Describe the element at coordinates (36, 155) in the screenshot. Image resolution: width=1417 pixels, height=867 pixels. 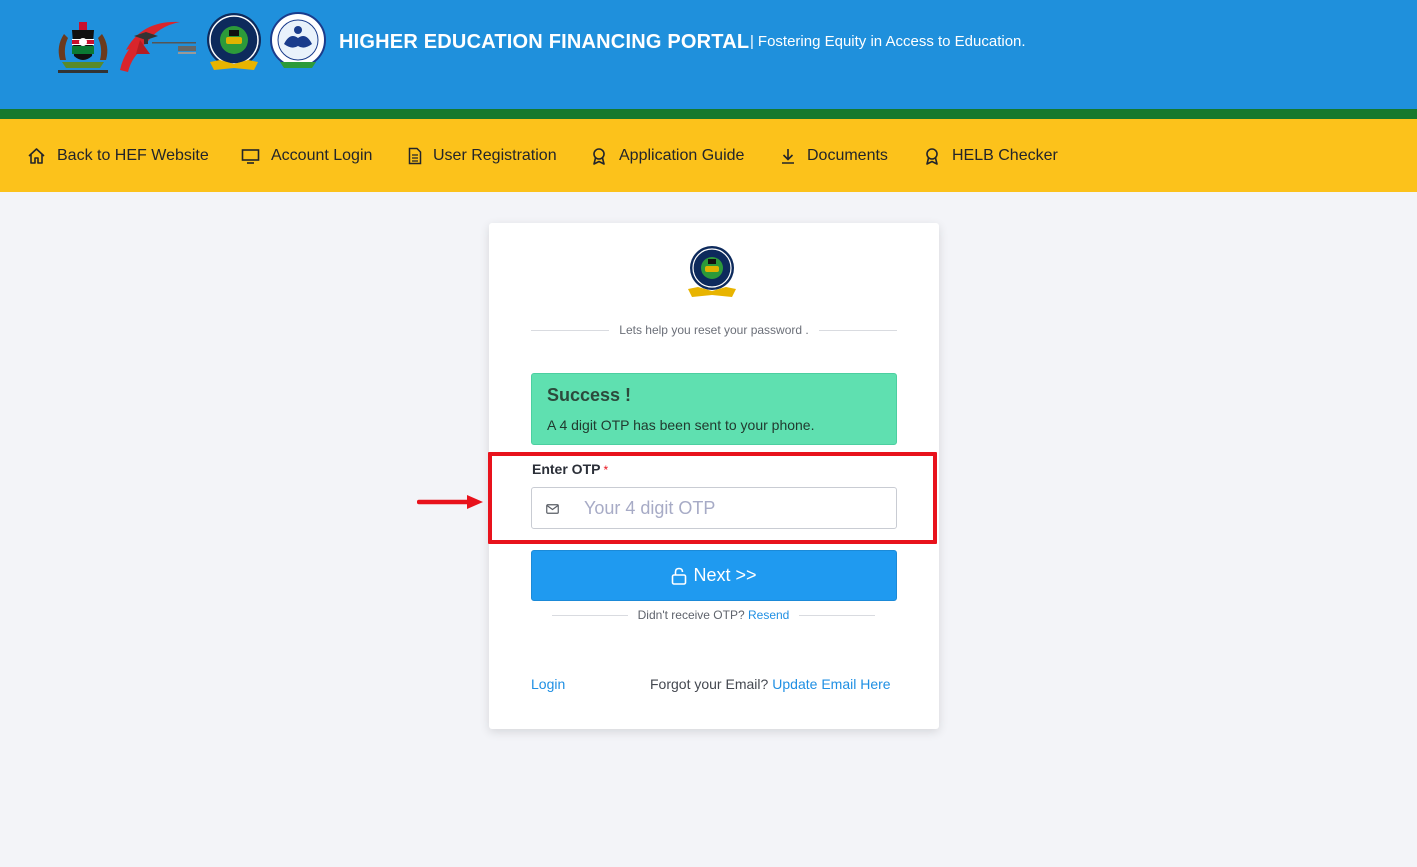
I see `home-icon` at that location.